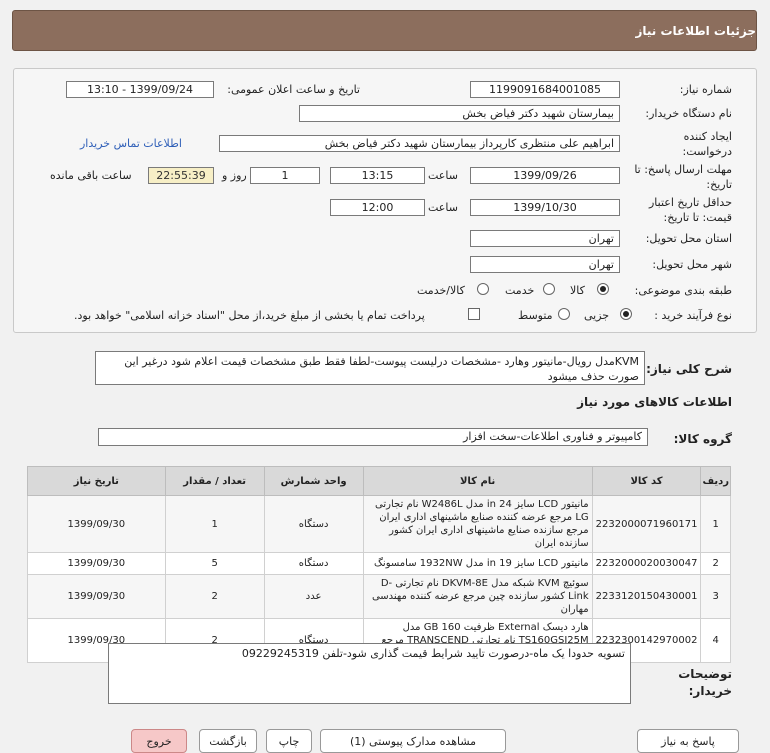  What do you see at coordinates (441, 290) in the screenshot?
I see `category-goods-service-label: کالا/خدمت` at bounding box center [441, 290].